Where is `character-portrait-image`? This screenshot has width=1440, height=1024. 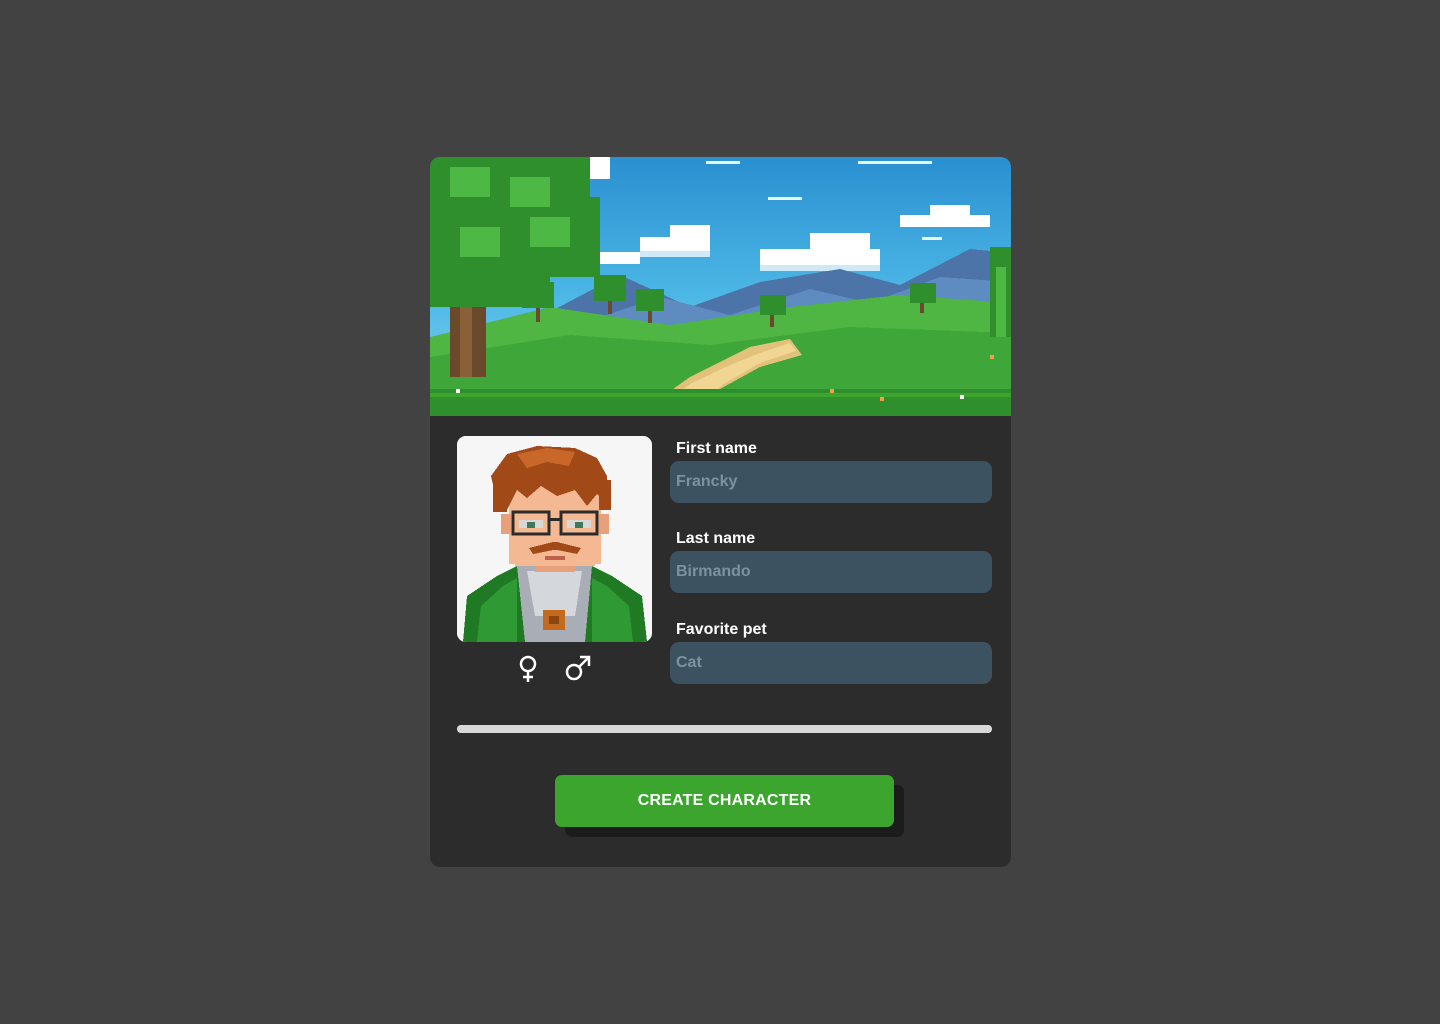 character-portrait-image is located at coordinates (554, 539).